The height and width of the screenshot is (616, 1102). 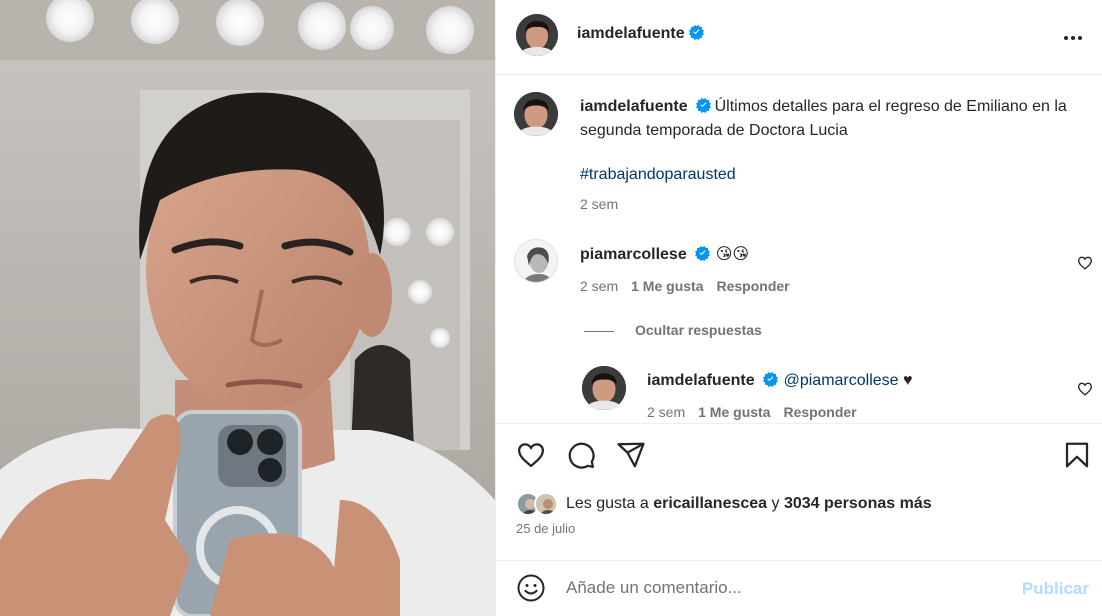 What do you see at coordinates (531, 455) in the screenshot?
I see `like-heart-icon` at bounding box center [531, 455].